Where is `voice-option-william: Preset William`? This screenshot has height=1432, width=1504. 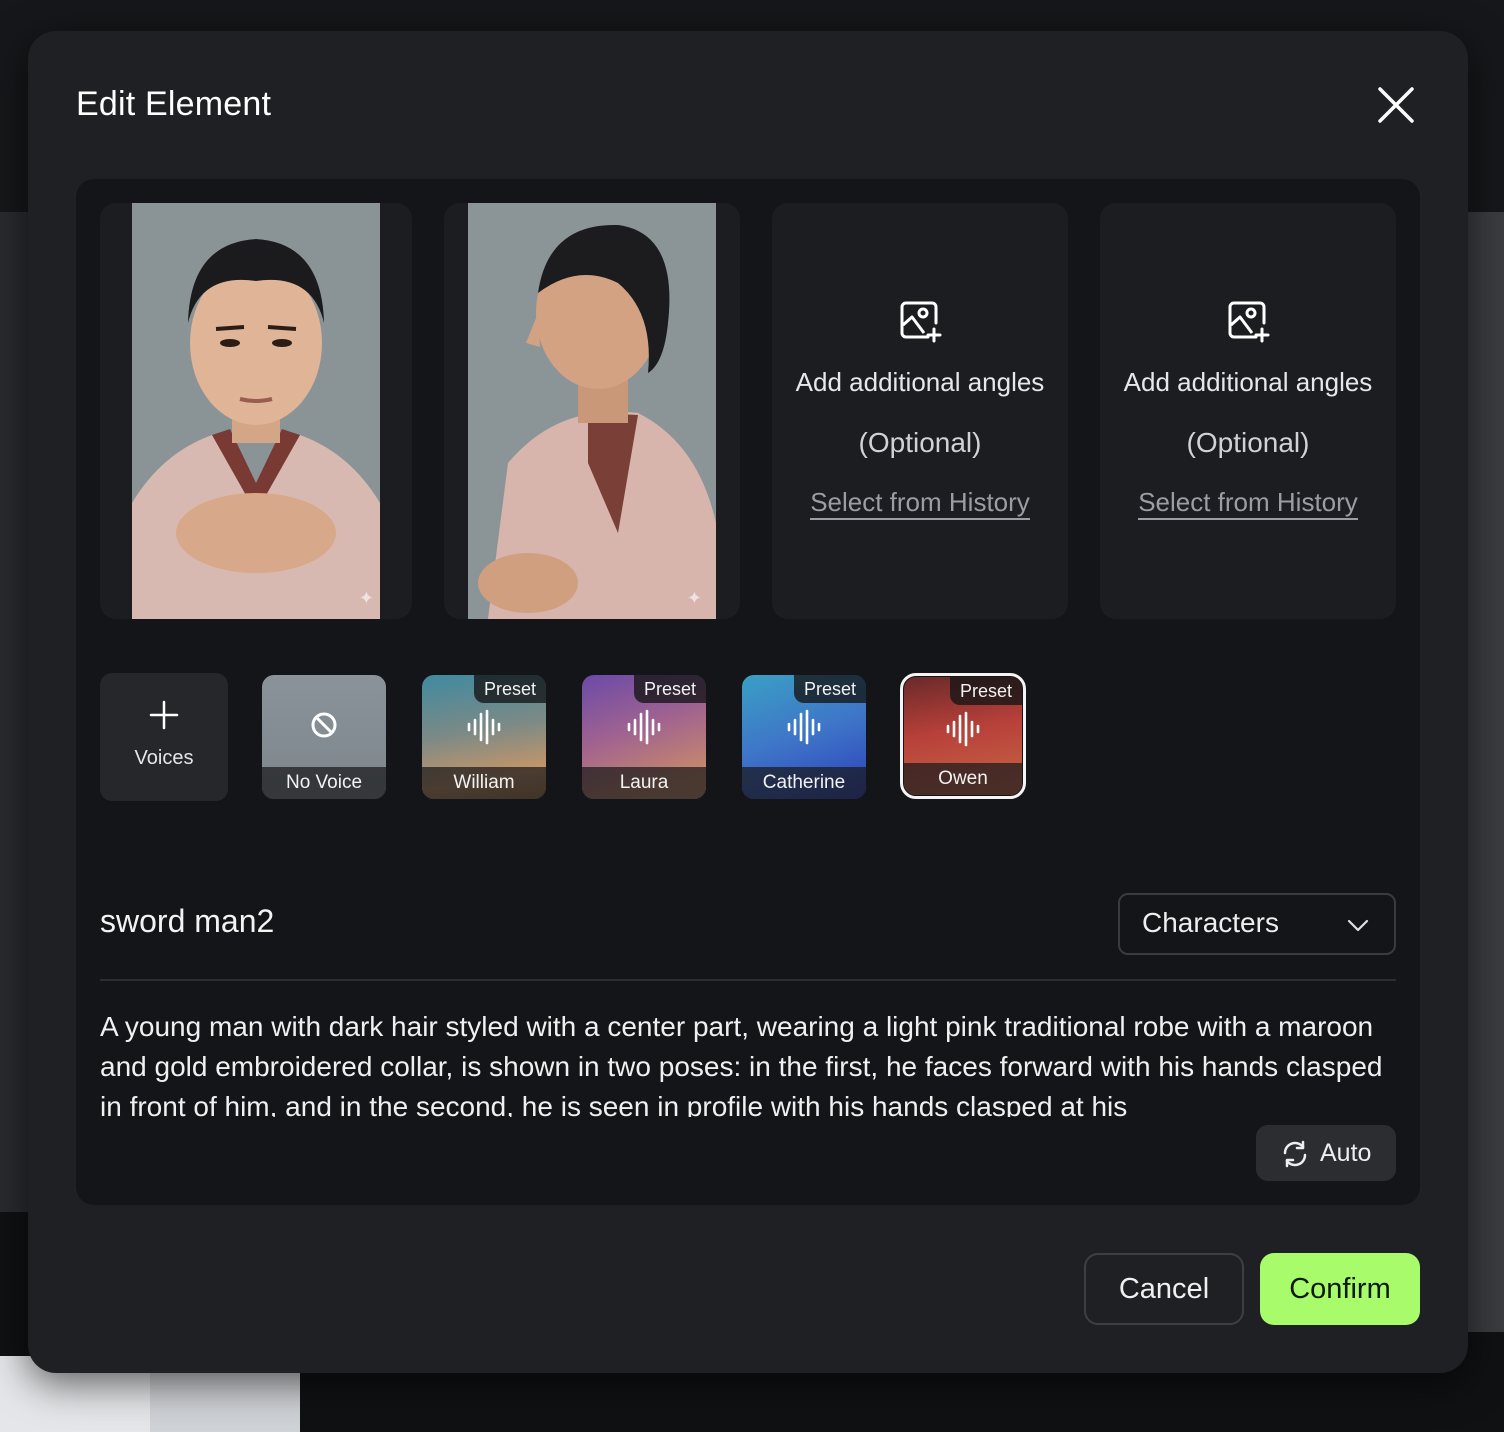
voice-option-william: Preset William is located at coordinates (484, 737).